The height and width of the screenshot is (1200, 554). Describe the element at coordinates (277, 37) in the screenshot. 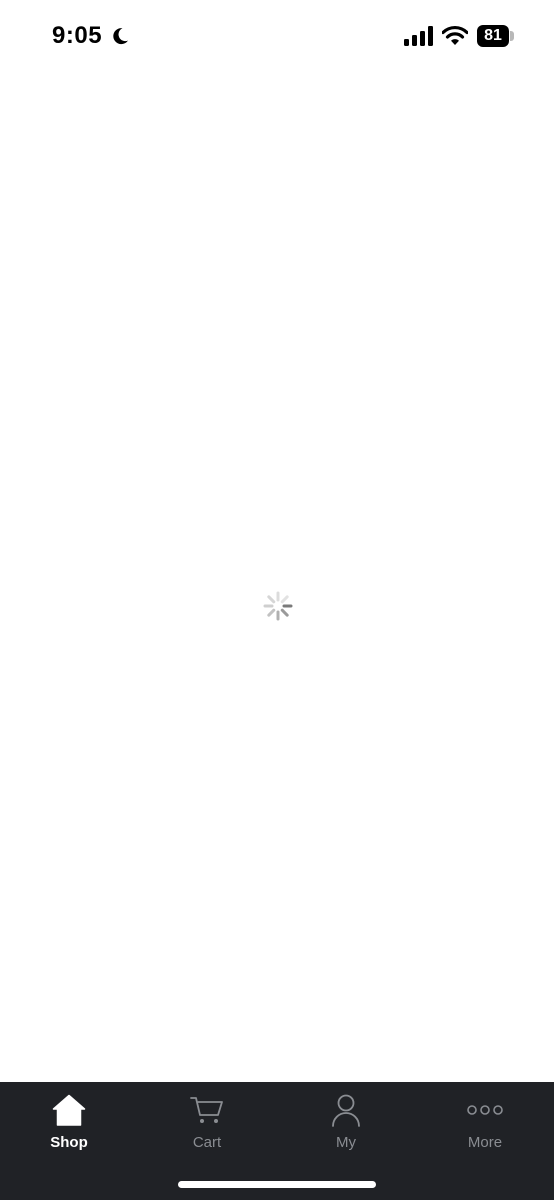

I see `status-bar: 9:05 81` at that location.